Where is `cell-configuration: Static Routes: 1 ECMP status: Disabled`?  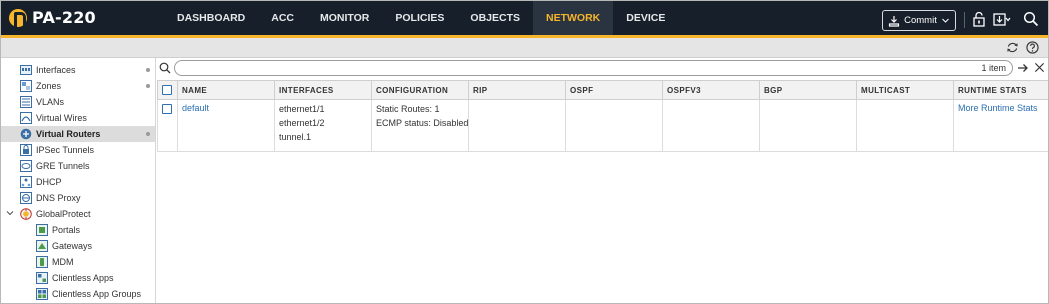 cell-configuration: Static Routes: 1 ECMP status: Disabled is located at coordinates (420, 125).